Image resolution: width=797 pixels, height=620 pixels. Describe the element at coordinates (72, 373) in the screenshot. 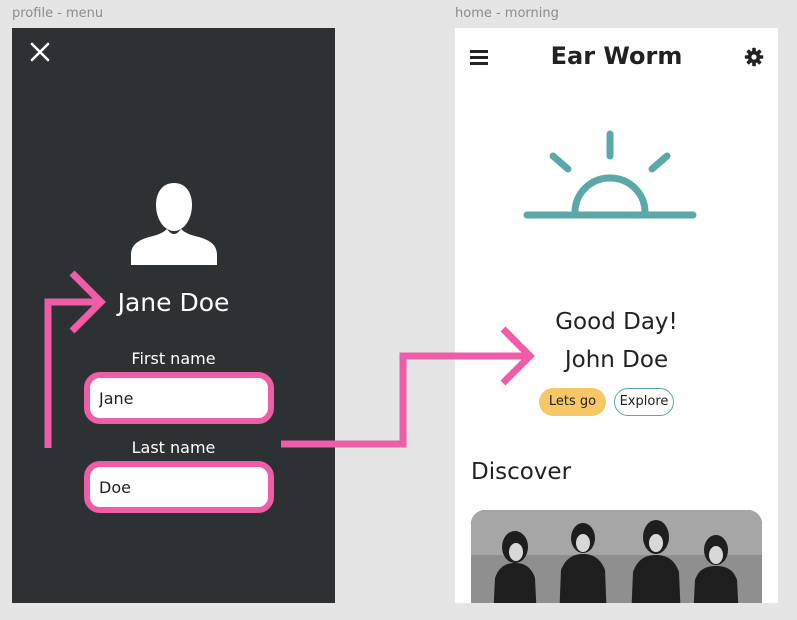

I see `flow-arrow-profile` at that location.